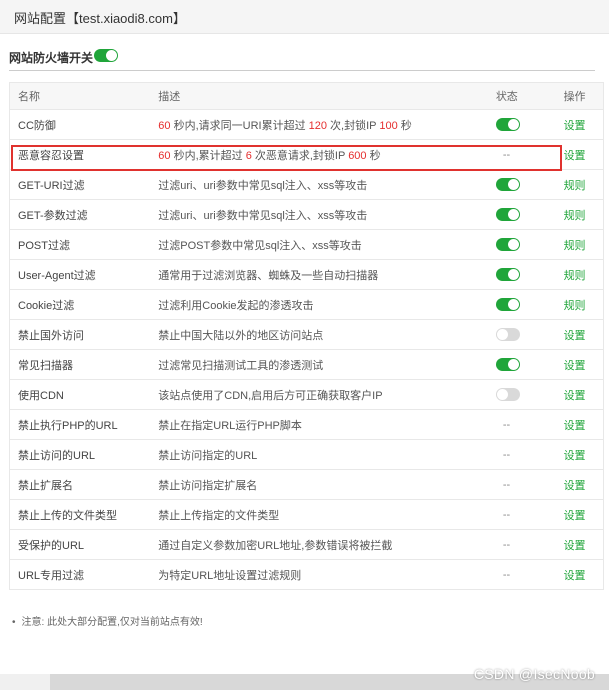 The image size is (609, 690). I want to click on rule-description: 过滤利用Cookie发起的渗透攻击, so click(327, 304).